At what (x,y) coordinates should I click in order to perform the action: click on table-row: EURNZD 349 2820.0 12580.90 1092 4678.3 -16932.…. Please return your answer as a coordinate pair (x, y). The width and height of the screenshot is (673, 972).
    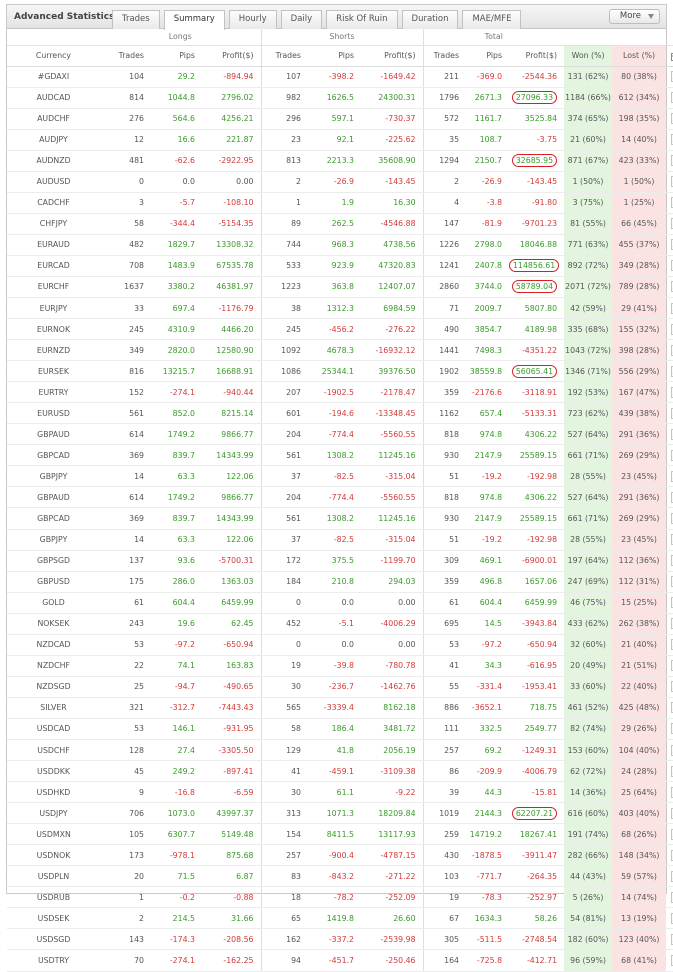
    Looking at the image, I should click on (340, 350).